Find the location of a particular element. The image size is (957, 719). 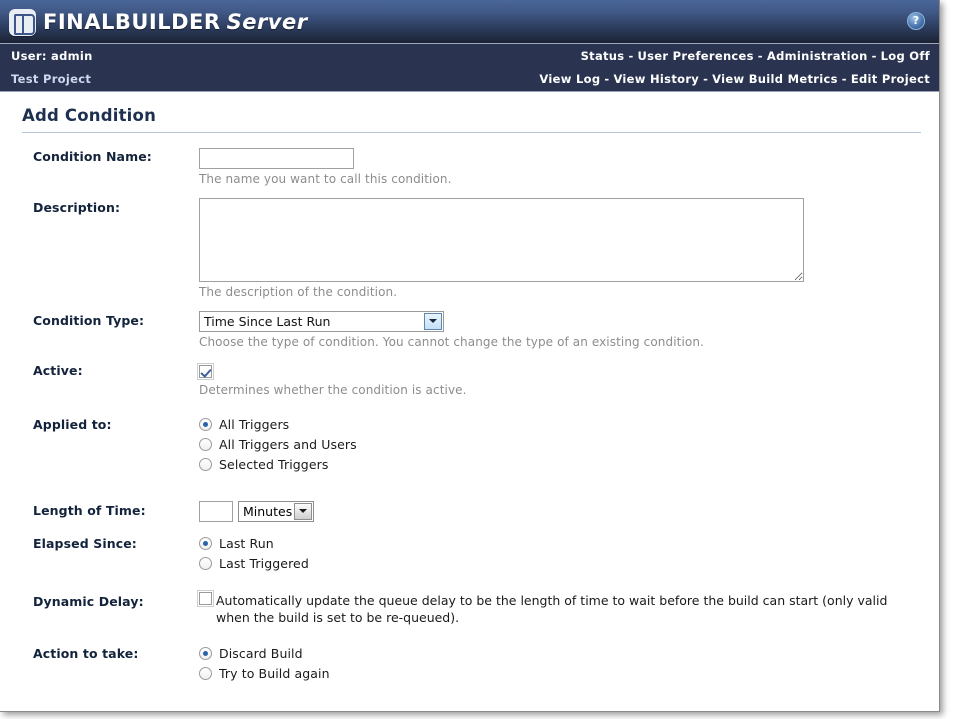

project-name-label: Test Project is located at coordinates (51, 79).